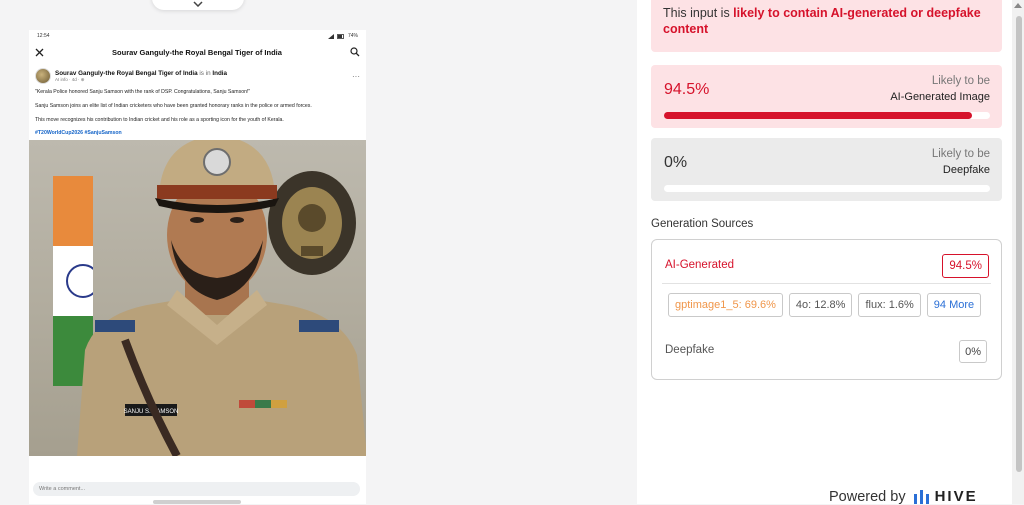 The image size is (1024, 505). Describe the element at coordinates (700, 265) in the screenshot. I see `ai-generated-label: AI-Generated` at that location.